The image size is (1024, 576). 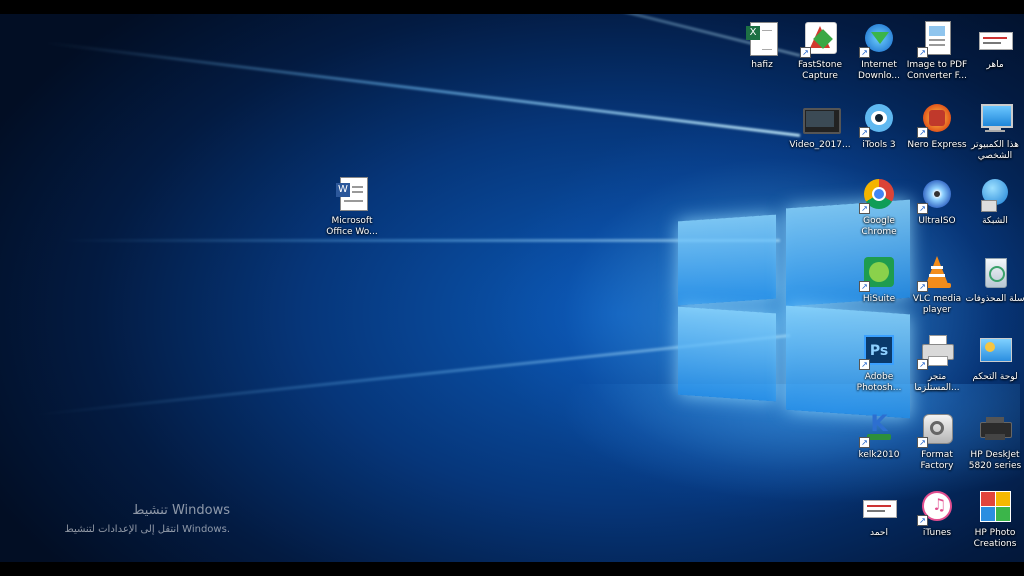 I want to click on desktop-icon-maher: ماهر, so click(x=994, y=45).